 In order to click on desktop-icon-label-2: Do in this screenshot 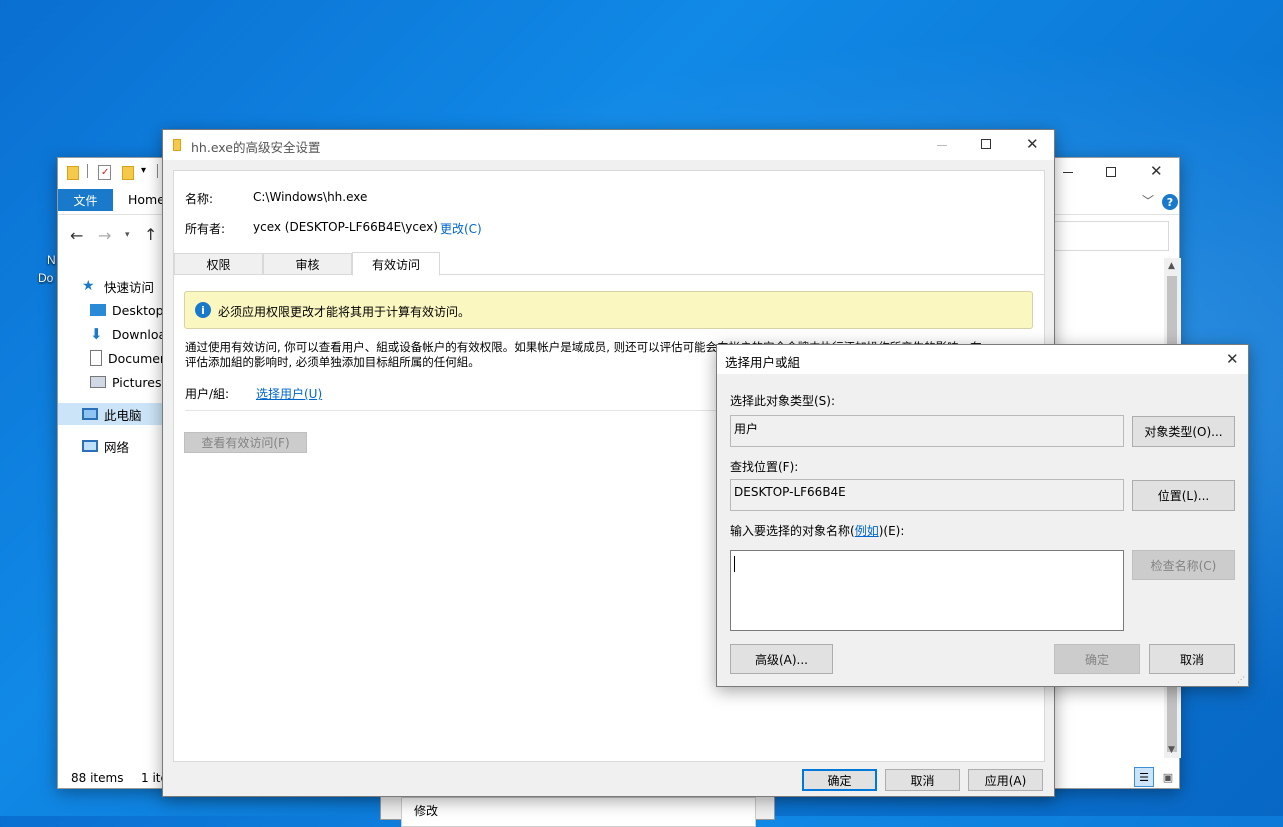, I will do `click(45, 278)`.